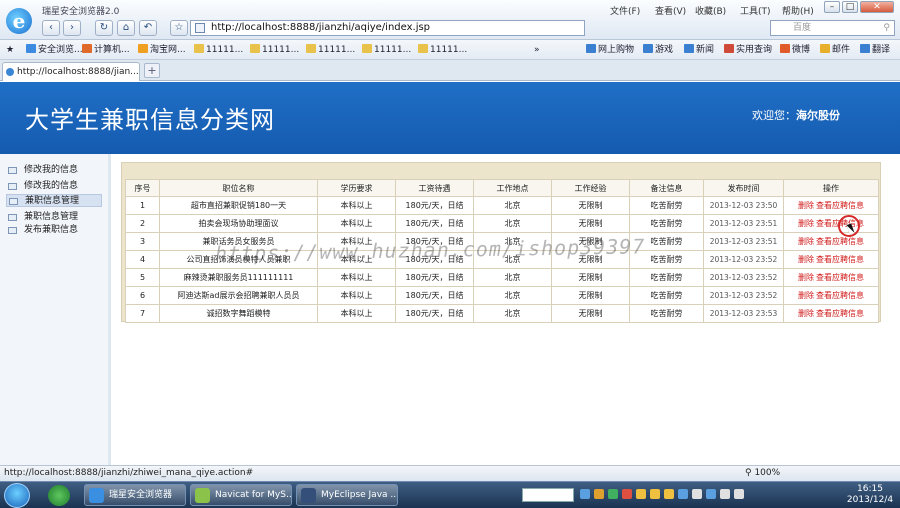 This screenshot has width=900, height=508. I want to click on favorite-star-icon: ☆, so click(179, 28).